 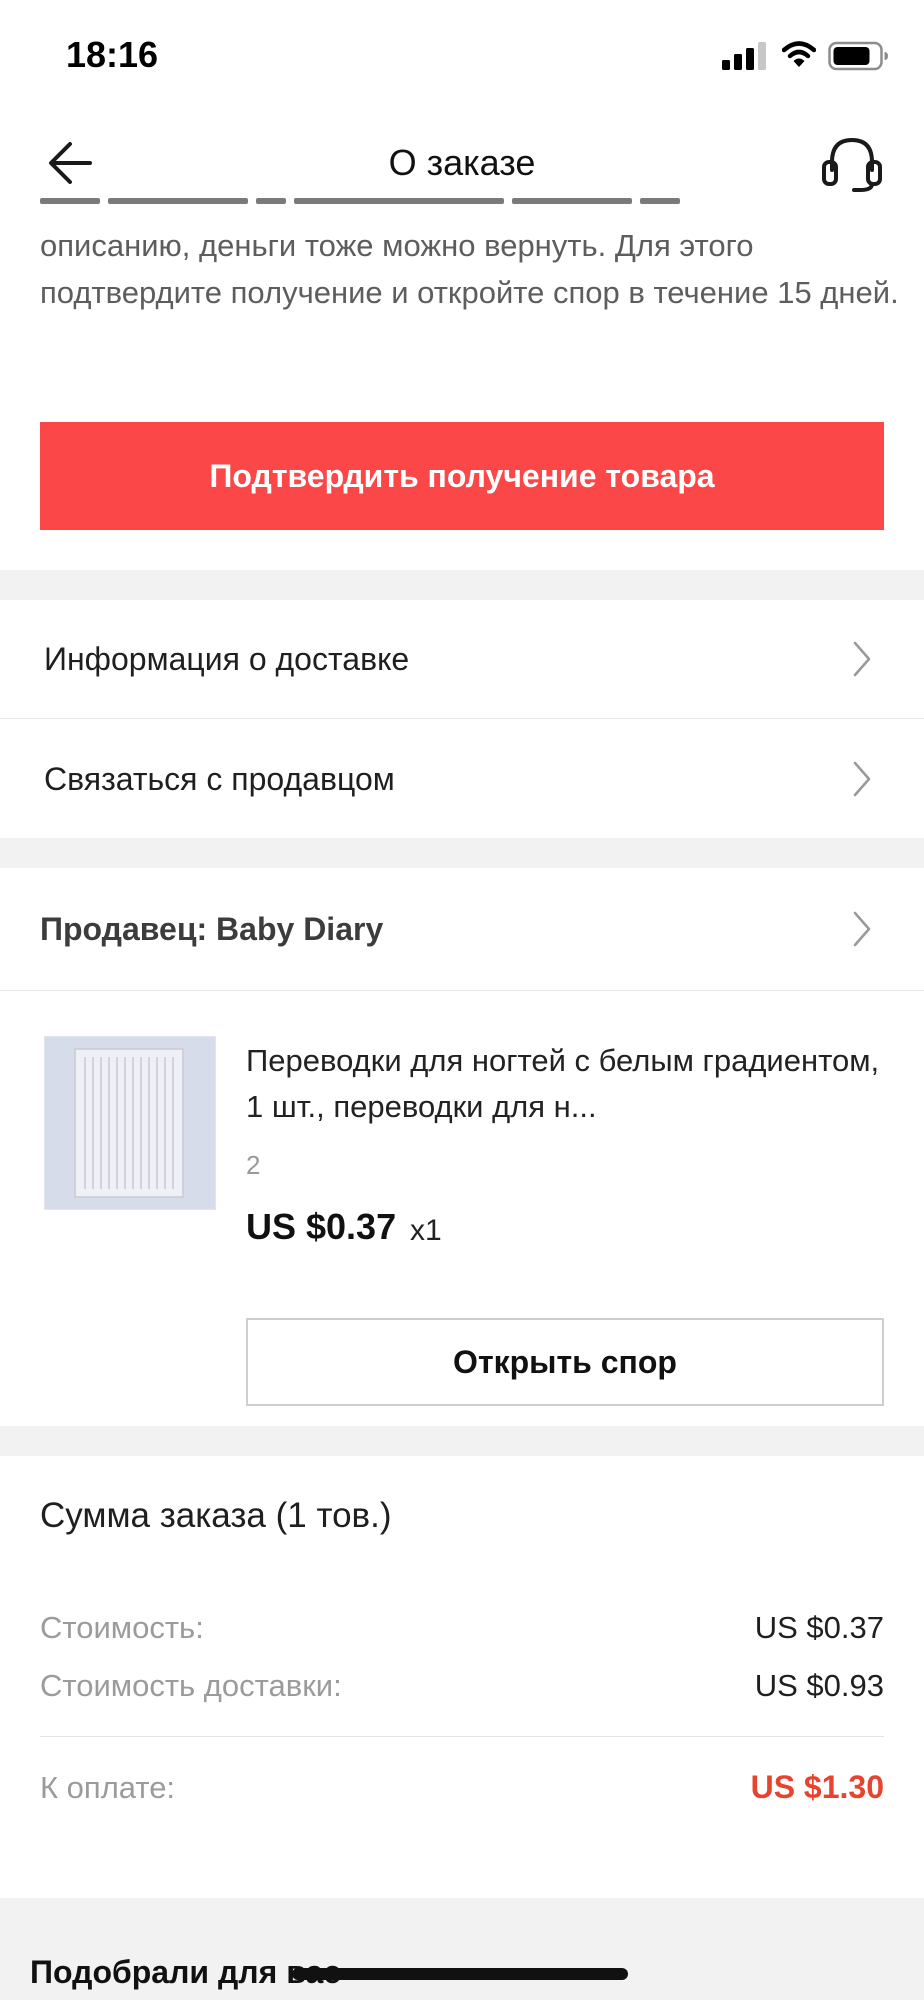 I want to click on home-indicator, so click(x=460, y=1974).